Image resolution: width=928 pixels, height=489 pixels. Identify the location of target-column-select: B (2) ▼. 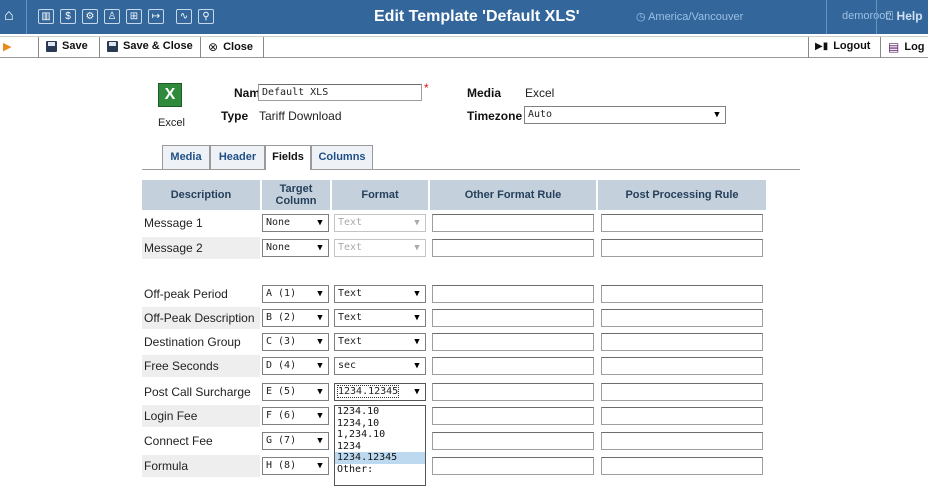
(295, 318).